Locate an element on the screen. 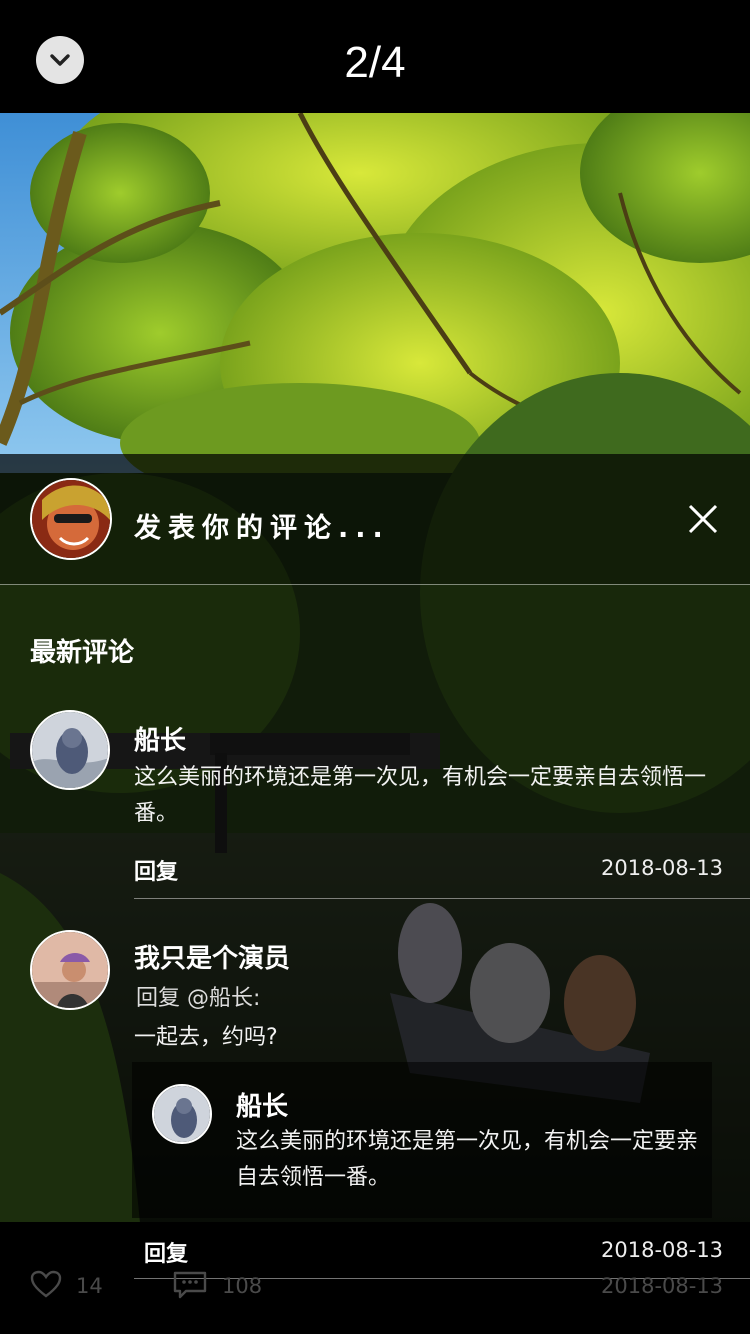 This screenshot has height=1334, width=750. quoted-comment: 船长 这么美丽的环境还是第一次见，有机会一定要亲自去领悟一番。 is located at coordinates (422, 1140).